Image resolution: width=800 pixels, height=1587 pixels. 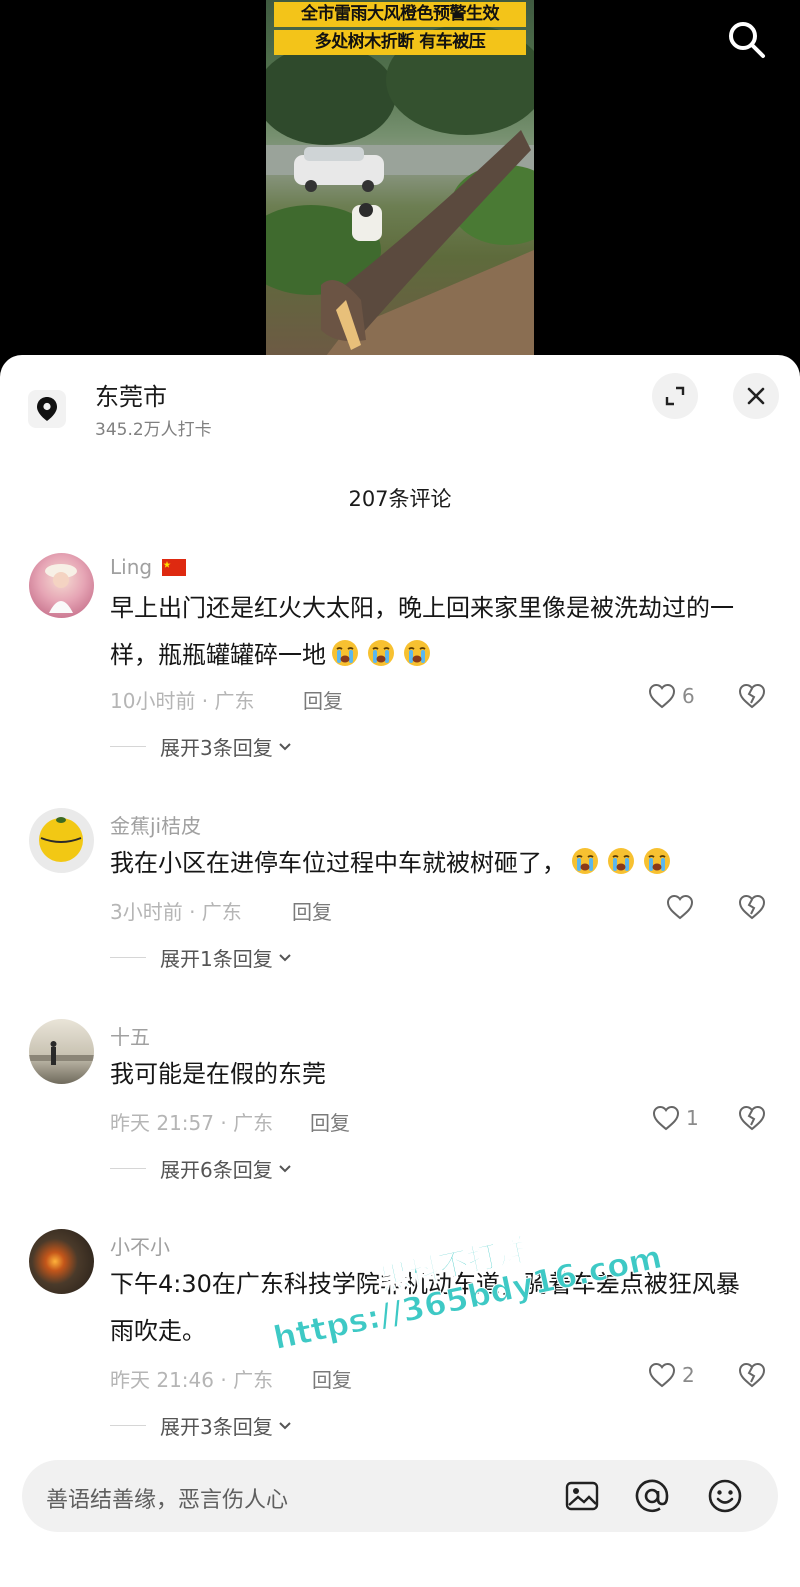 I want to click on like-count: 6, so click(x=688, y=696).